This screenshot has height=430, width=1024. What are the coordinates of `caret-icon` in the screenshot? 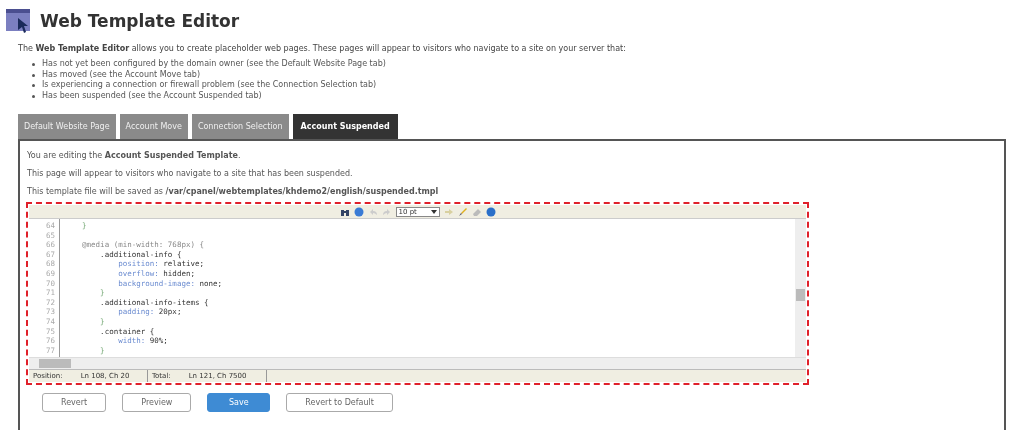 It's located at (433, 211).